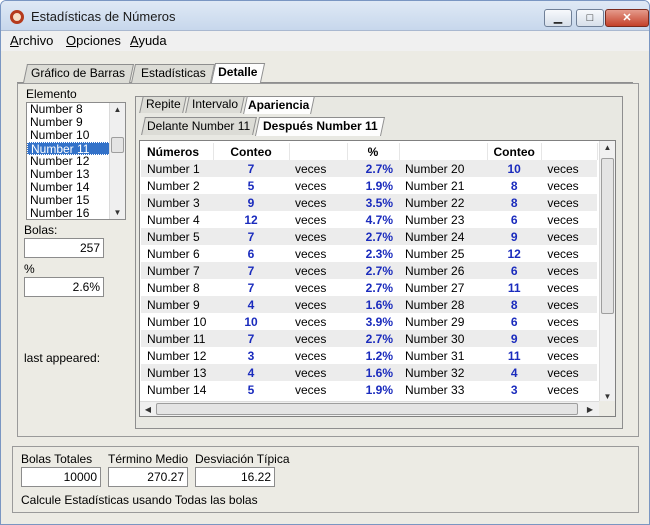  Describe the element at coordinates (443, 338) in the screenshot. I see `cell-number-2: Number 30` at that location.